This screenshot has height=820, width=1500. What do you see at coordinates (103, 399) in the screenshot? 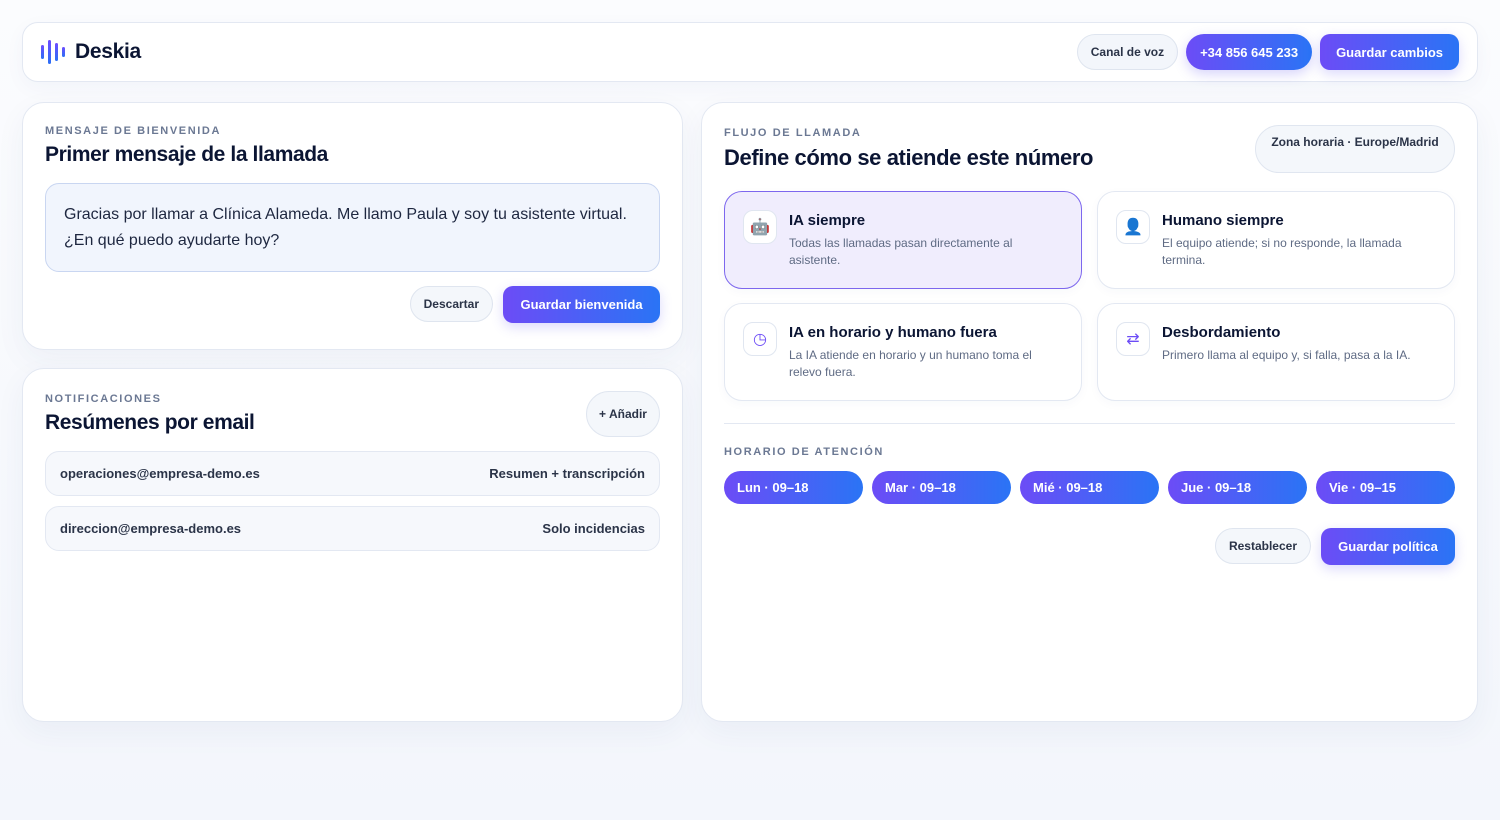
I see `notifications-eyebrow: NOTIFICACIONES` at bounding box center [103, 399].